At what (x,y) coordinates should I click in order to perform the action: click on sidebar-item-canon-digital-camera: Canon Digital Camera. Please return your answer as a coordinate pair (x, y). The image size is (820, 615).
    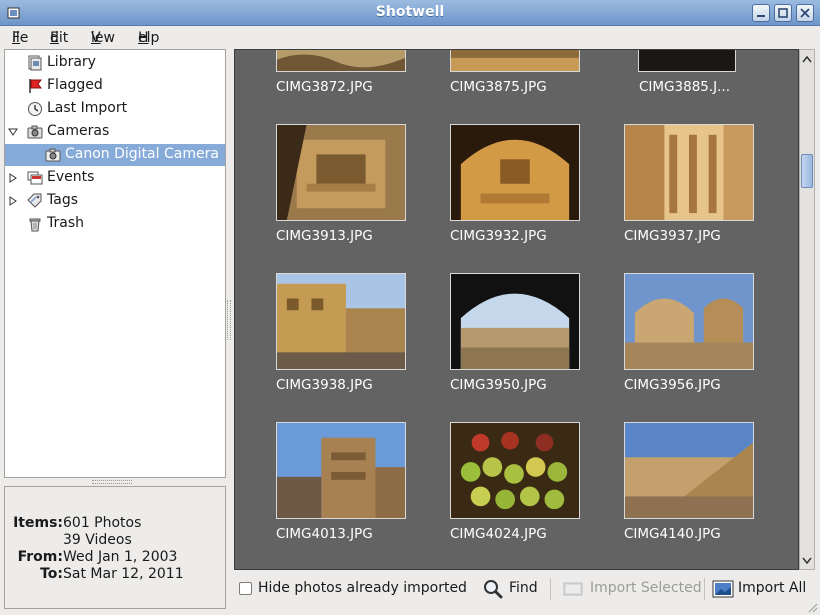
    Looking at the image, I should click on (115, 155).